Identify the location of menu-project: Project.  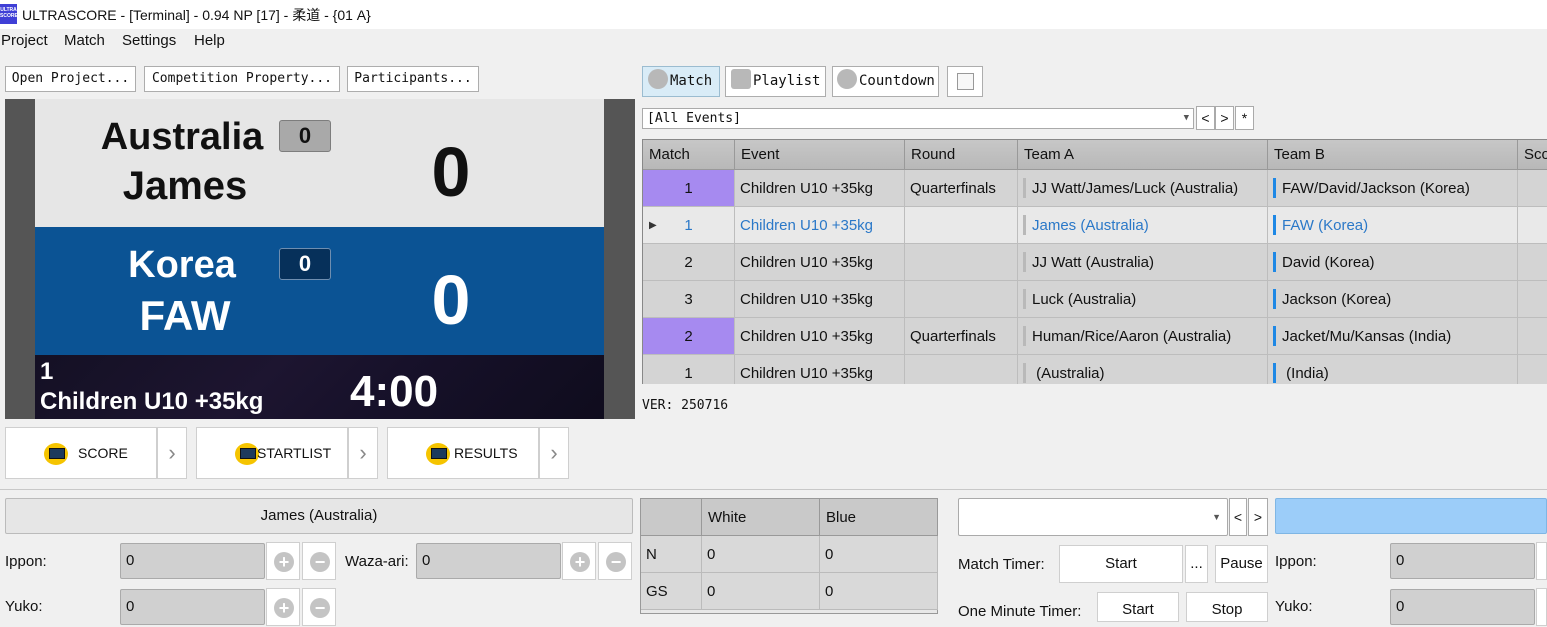
(24, 40).